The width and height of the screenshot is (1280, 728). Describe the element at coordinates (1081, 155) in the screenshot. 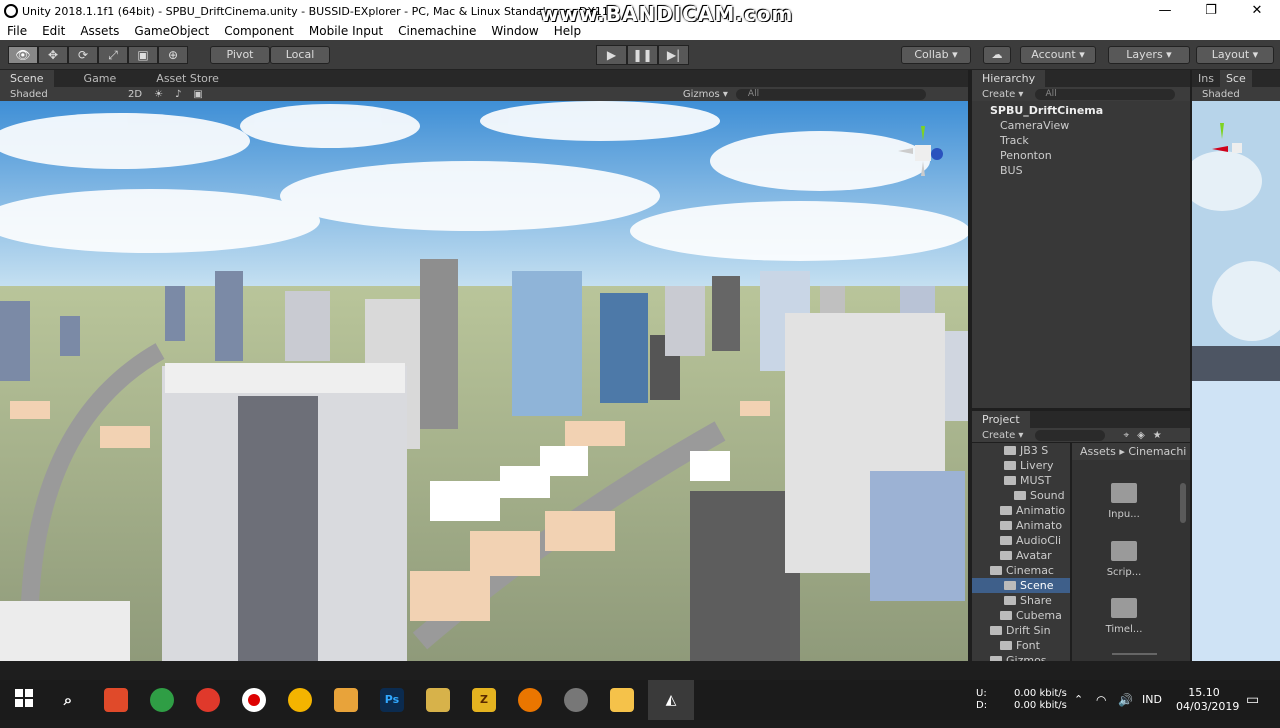

I see `hierarchy-item: Penonton` at that location.